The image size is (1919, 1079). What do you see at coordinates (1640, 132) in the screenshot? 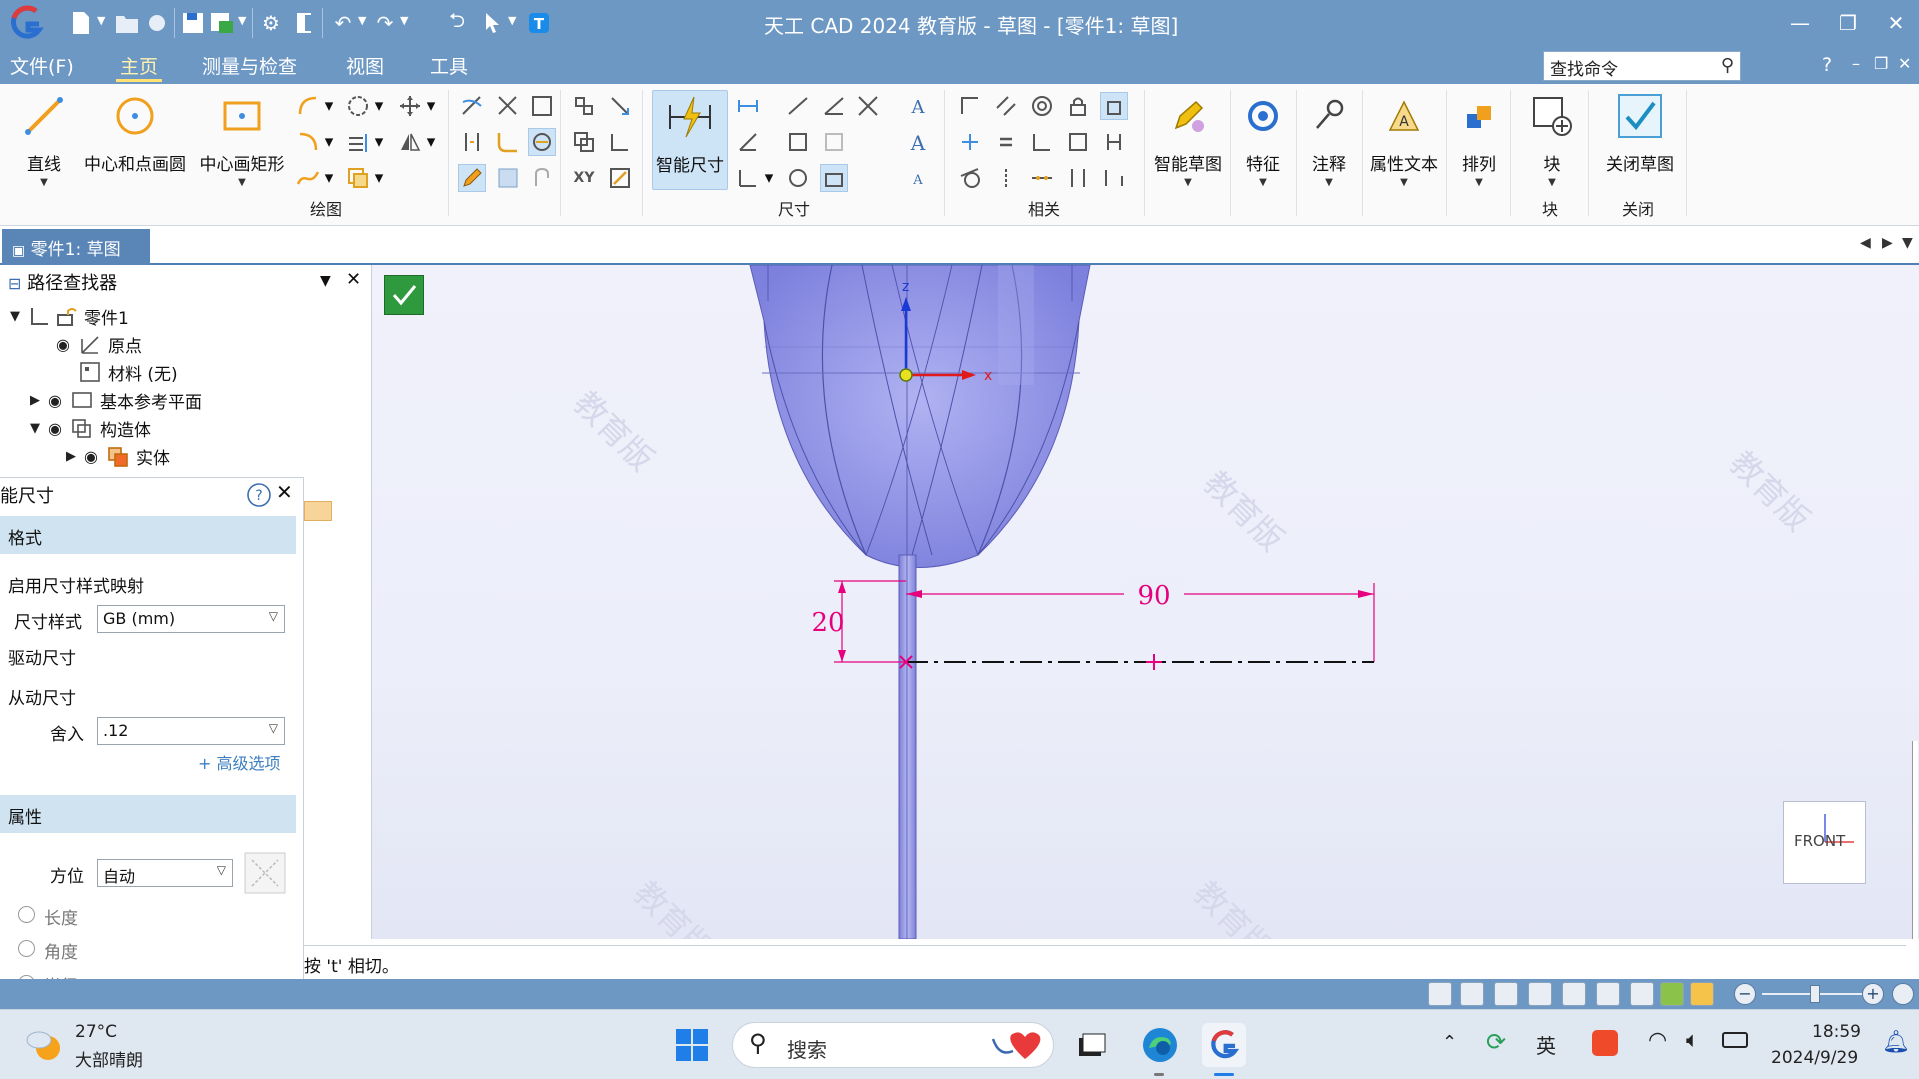
I see `close-sketch-button: 关闭草图` at bounding box center [1640, 132].